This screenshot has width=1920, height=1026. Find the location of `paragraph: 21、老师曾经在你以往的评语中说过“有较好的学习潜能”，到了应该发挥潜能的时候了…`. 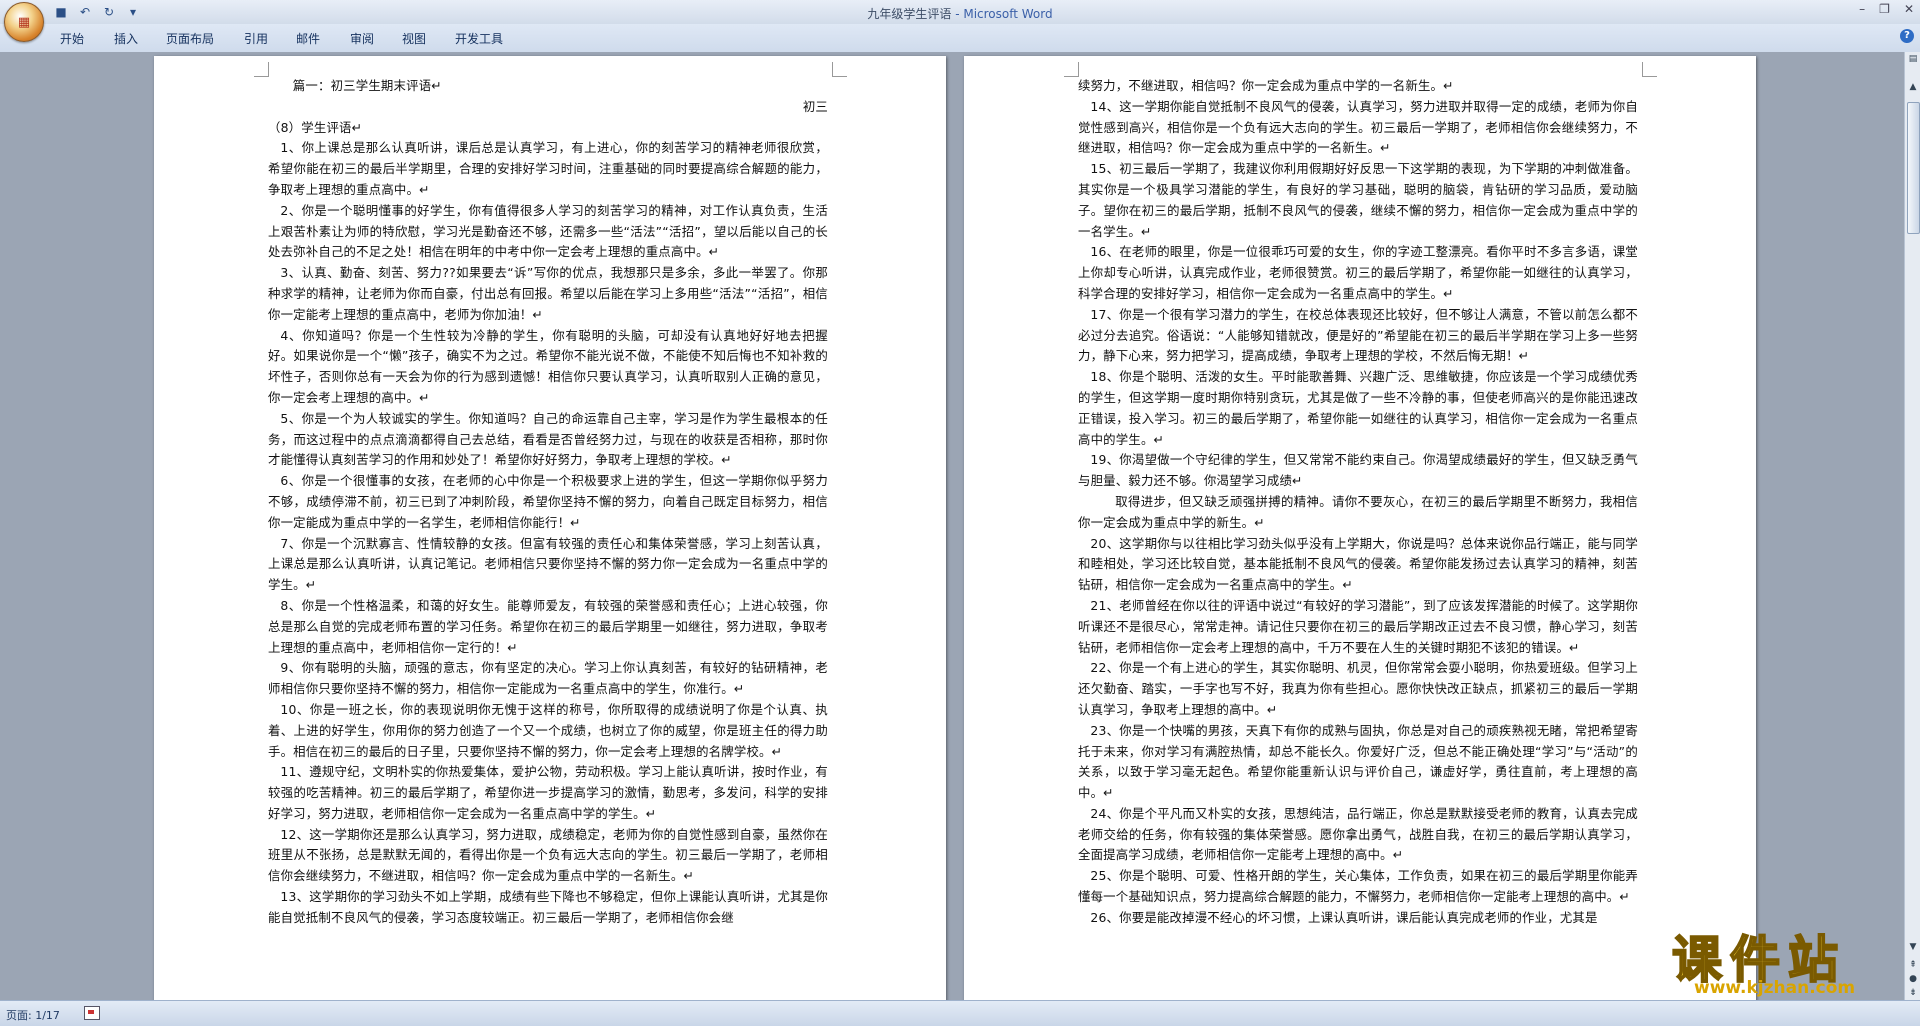

paragraph: 21、老师曾经在你以往的评语中说过“有较好的学习潜能”，到了应该发挥潜能的时候了… is located at coordinates (1358, 627).